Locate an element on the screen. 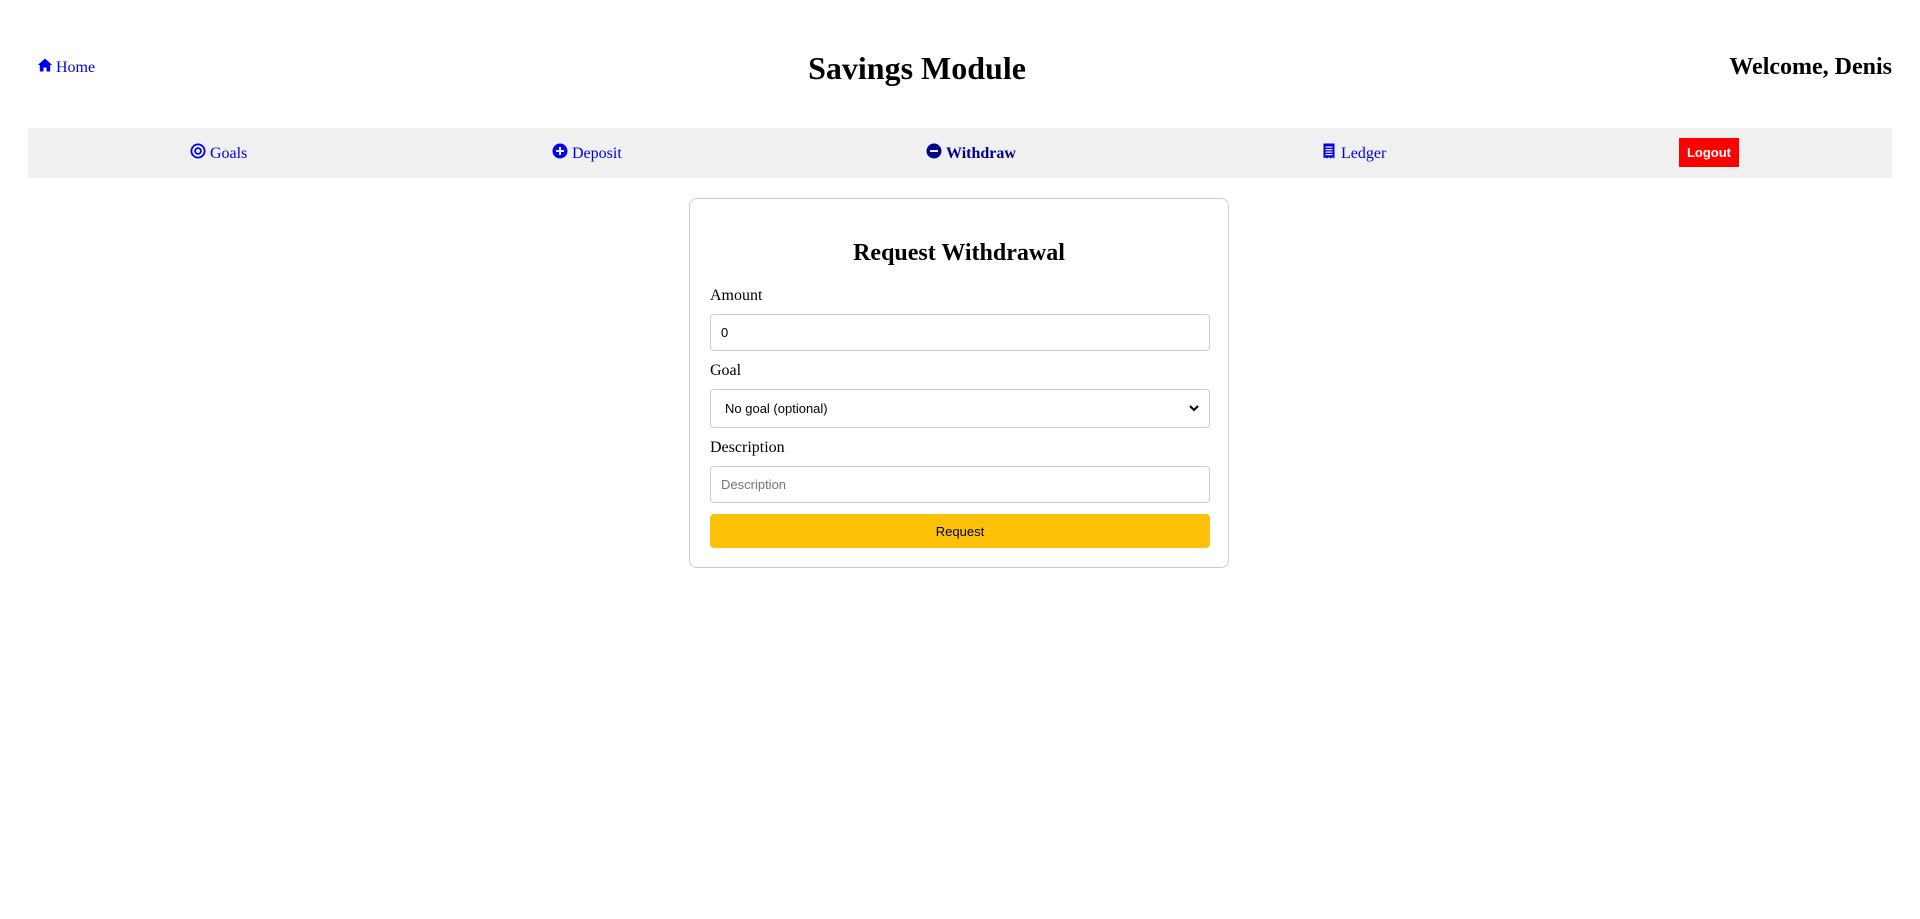 The width and height of the screenshot is (1920, 919). nav-deposit: Deposit is located at coordinates (587, 153).